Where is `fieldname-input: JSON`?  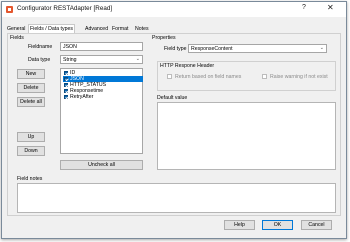
fieldname-input: JSON is located at coordinates (101, 46).